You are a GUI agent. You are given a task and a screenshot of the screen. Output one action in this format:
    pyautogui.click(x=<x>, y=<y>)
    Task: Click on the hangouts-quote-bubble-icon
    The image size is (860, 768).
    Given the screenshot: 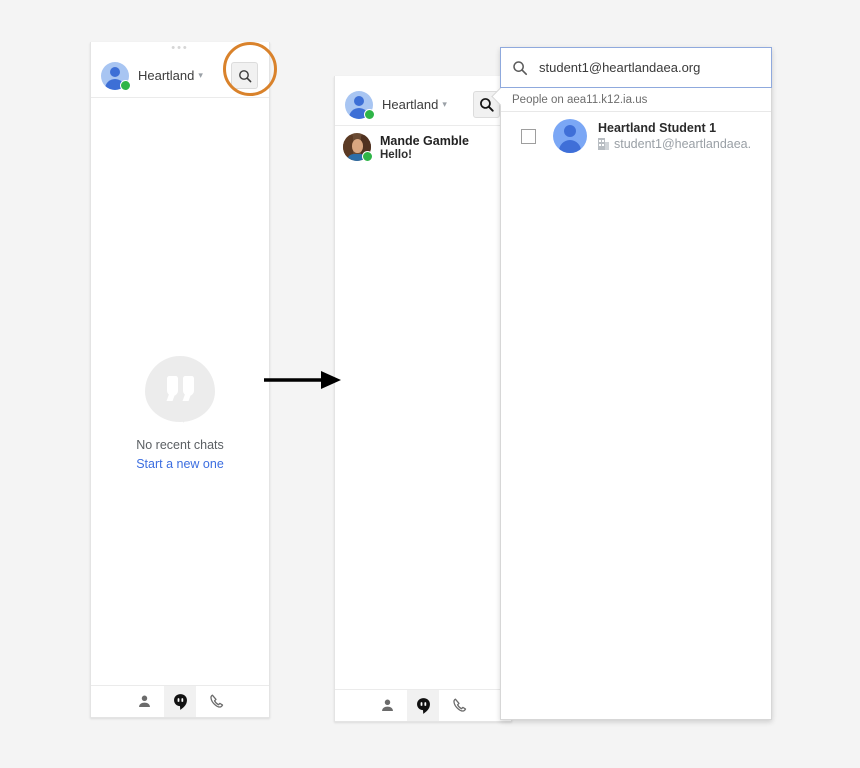 What is the action you would take?
    pyautogui.click(x=180, y=389)
    